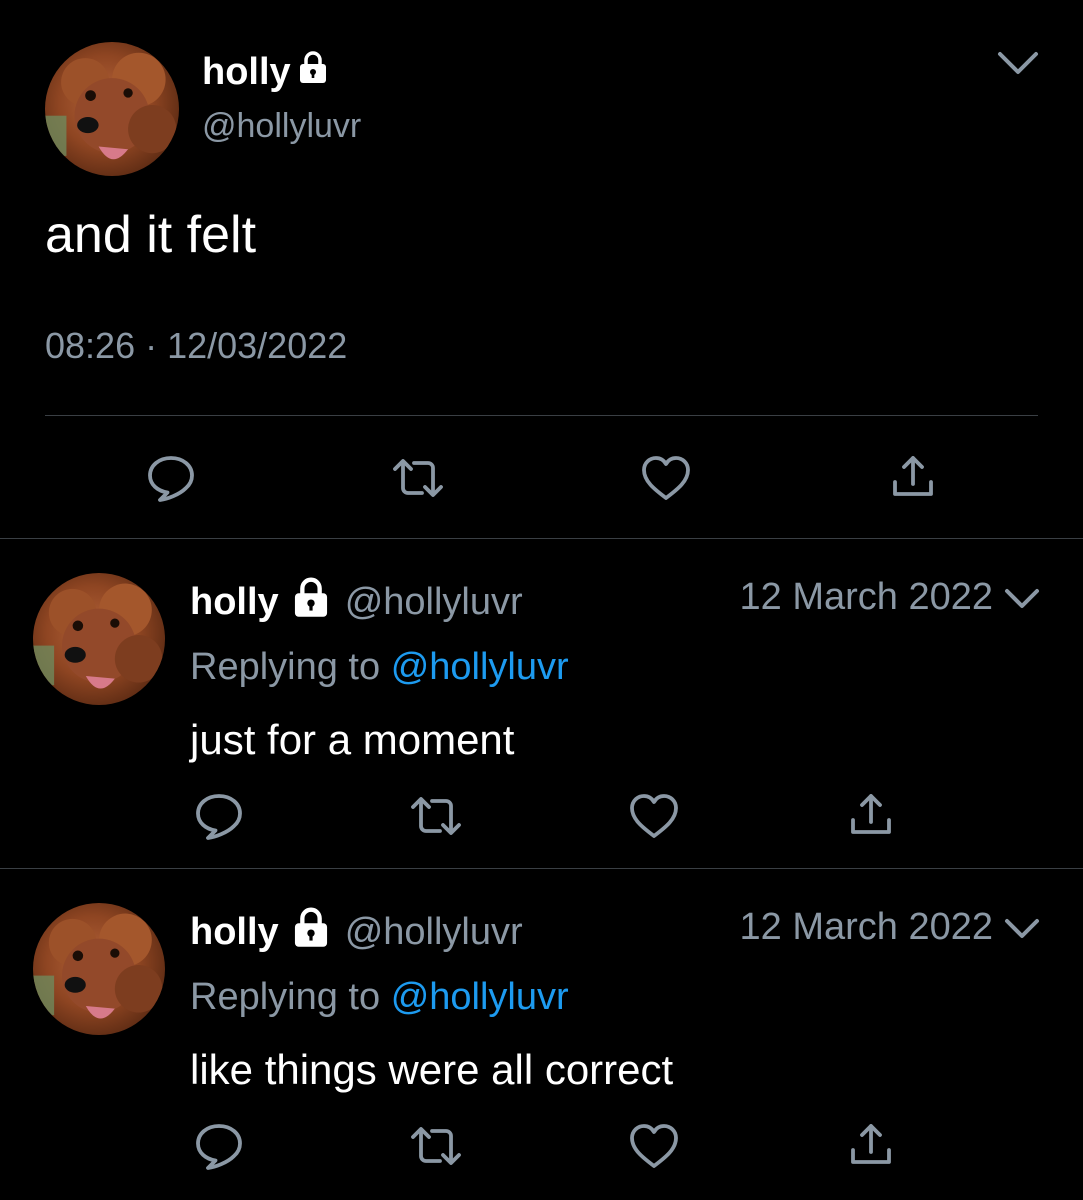 This screenshot has height=1200, width=1083. I want to click on tweet-timestamp: 08:26 · 12/03/2022, so click(196, 346).